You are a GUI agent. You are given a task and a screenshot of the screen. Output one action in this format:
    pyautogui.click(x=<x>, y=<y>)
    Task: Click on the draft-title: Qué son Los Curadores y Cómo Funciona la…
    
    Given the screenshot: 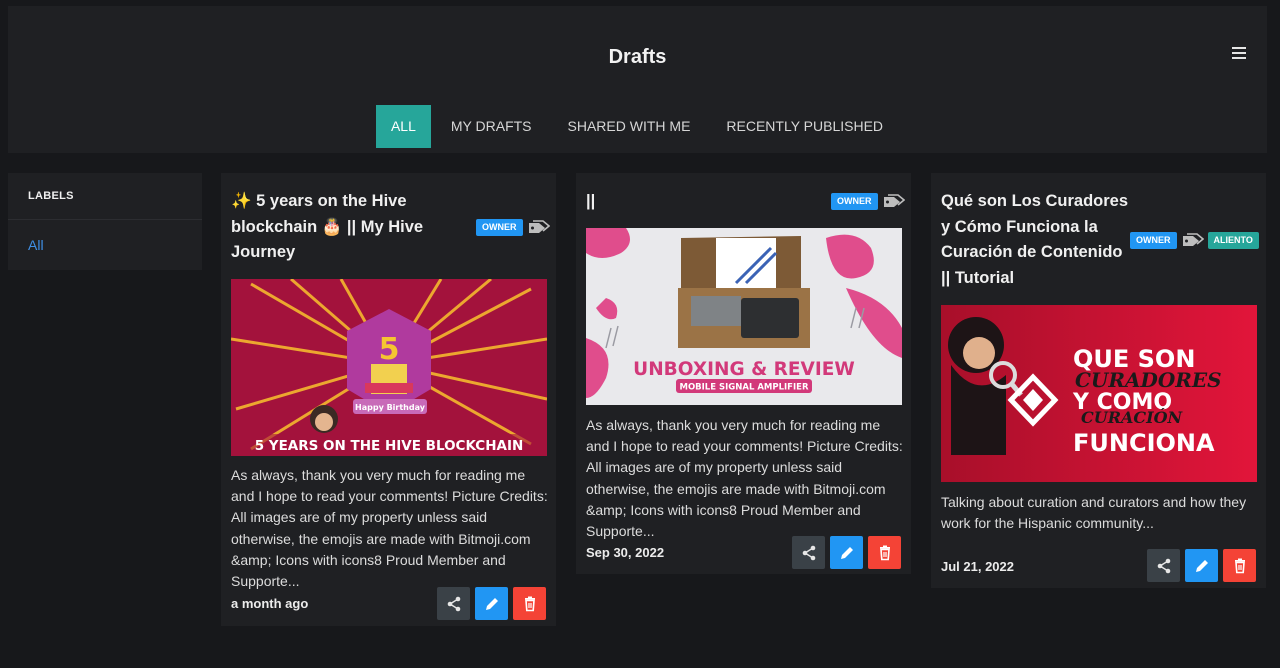 What is the action you would take?
    pyautogui.click(x=1038, y=240)
    